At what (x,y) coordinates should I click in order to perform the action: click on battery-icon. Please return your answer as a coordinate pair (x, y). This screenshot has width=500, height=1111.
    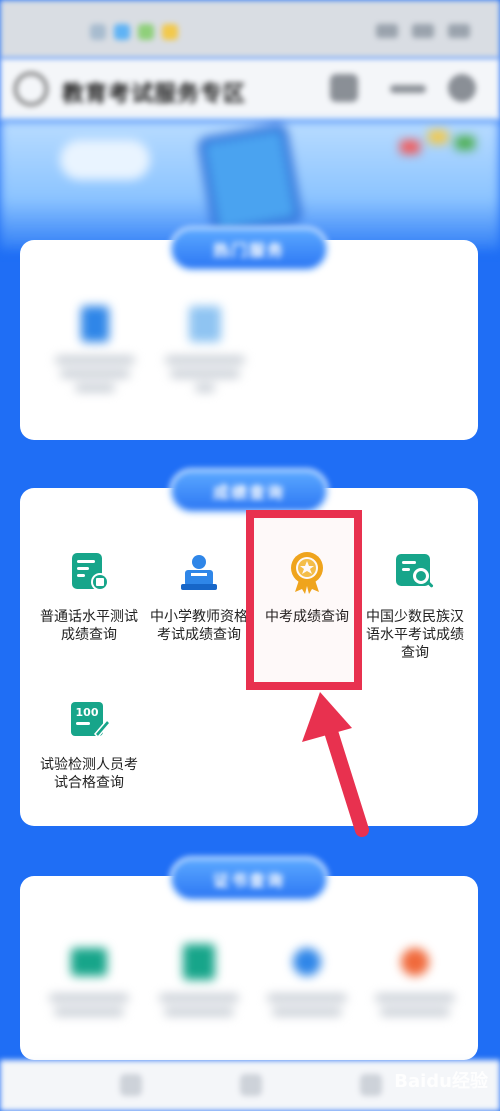
    Looking at the image, I should click on (459, 31).